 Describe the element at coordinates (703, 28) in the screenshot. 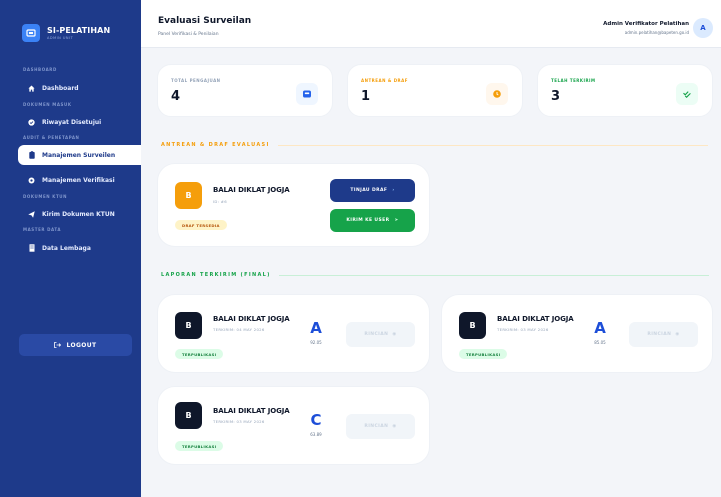

I see `avatar: A` at that location.